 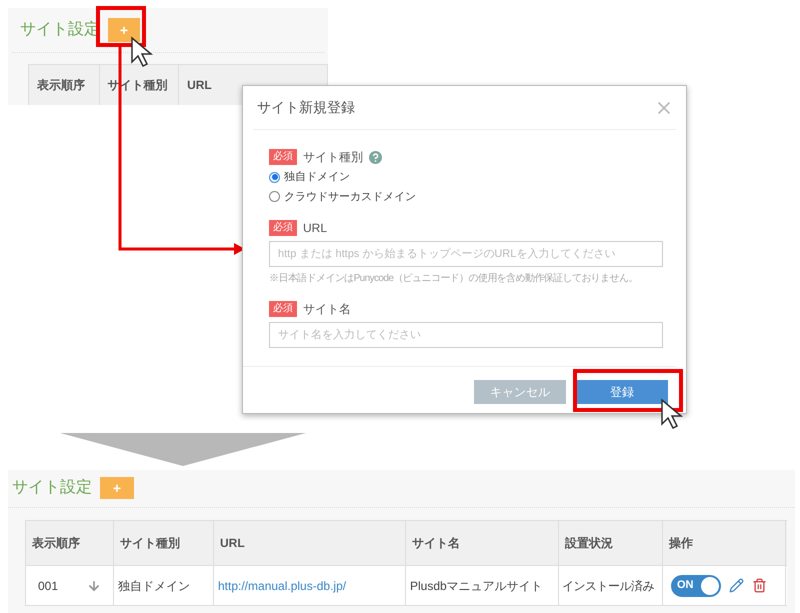 What do you see at coordinates (696, 585) in the screenshot?
I see `toggle-switch: ON` at bounding box center [696, 585].